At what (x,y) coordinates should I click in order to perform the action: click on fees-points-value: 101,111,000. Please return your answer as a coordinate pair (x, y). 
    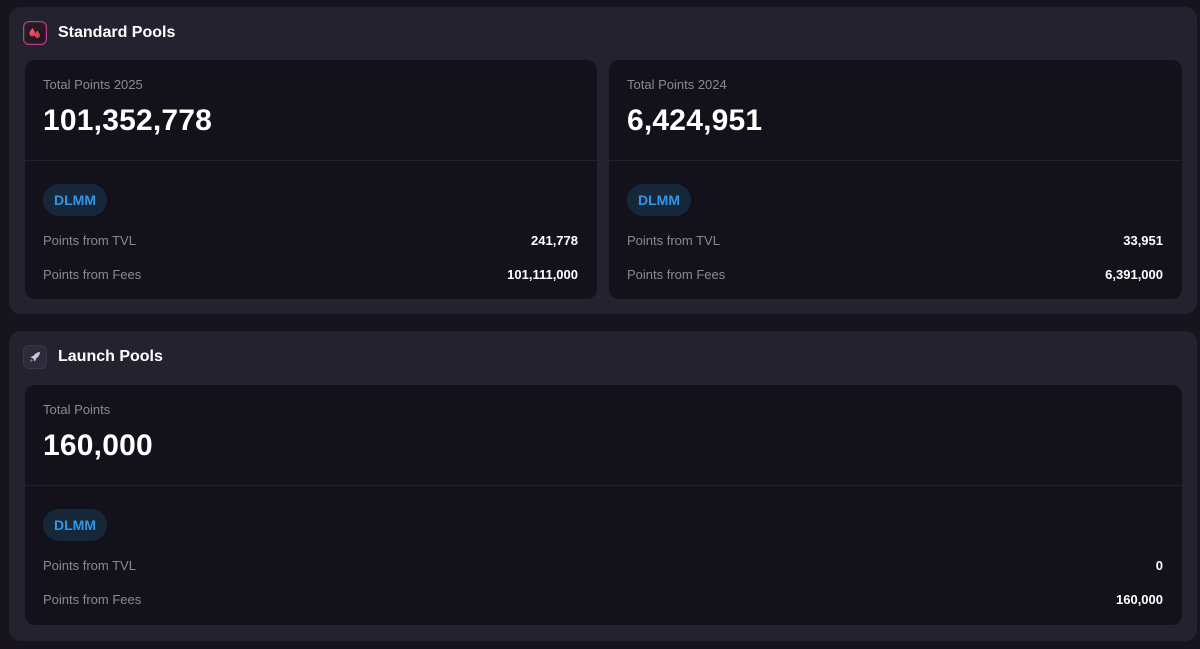
    Looking at the image, I should click on (542, 274).